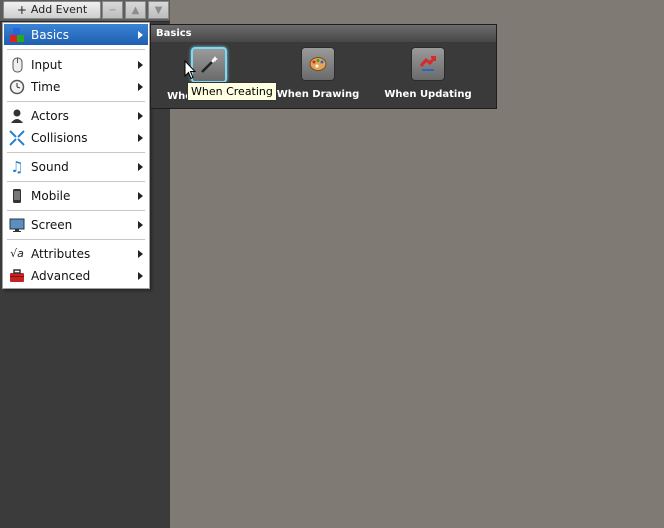 The image size is (664, 528). I want to click on menu-item-label: Sound, so click(50, 166).